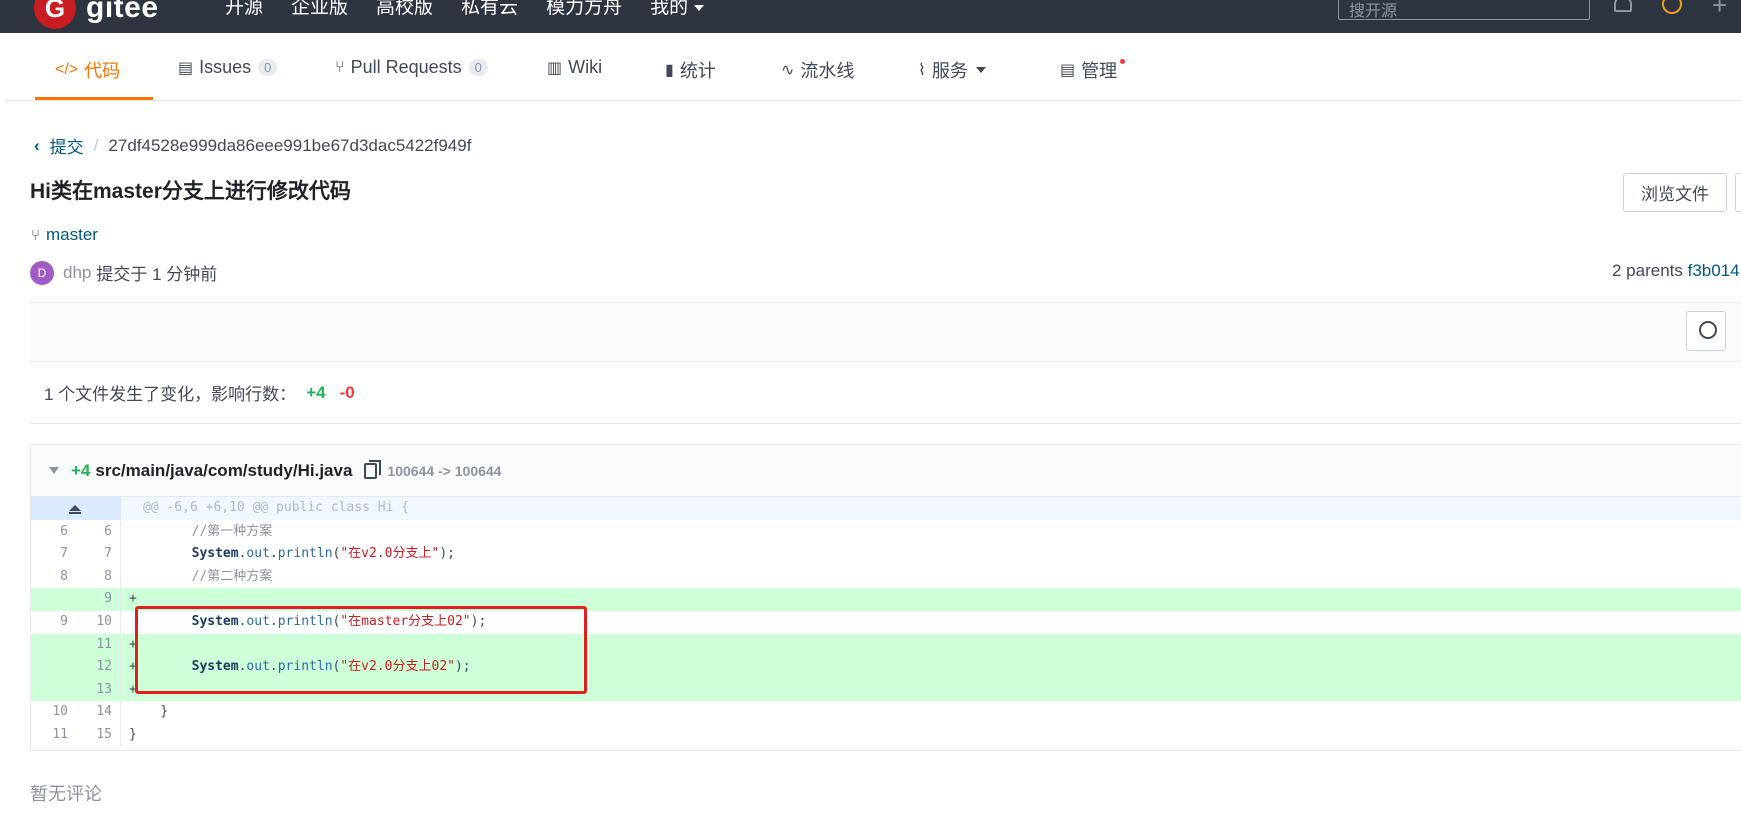 The height and width of the screenshot is (822, 1741). I want to click on diff-context-row: 66 //第一种方案, so click(886, 532).